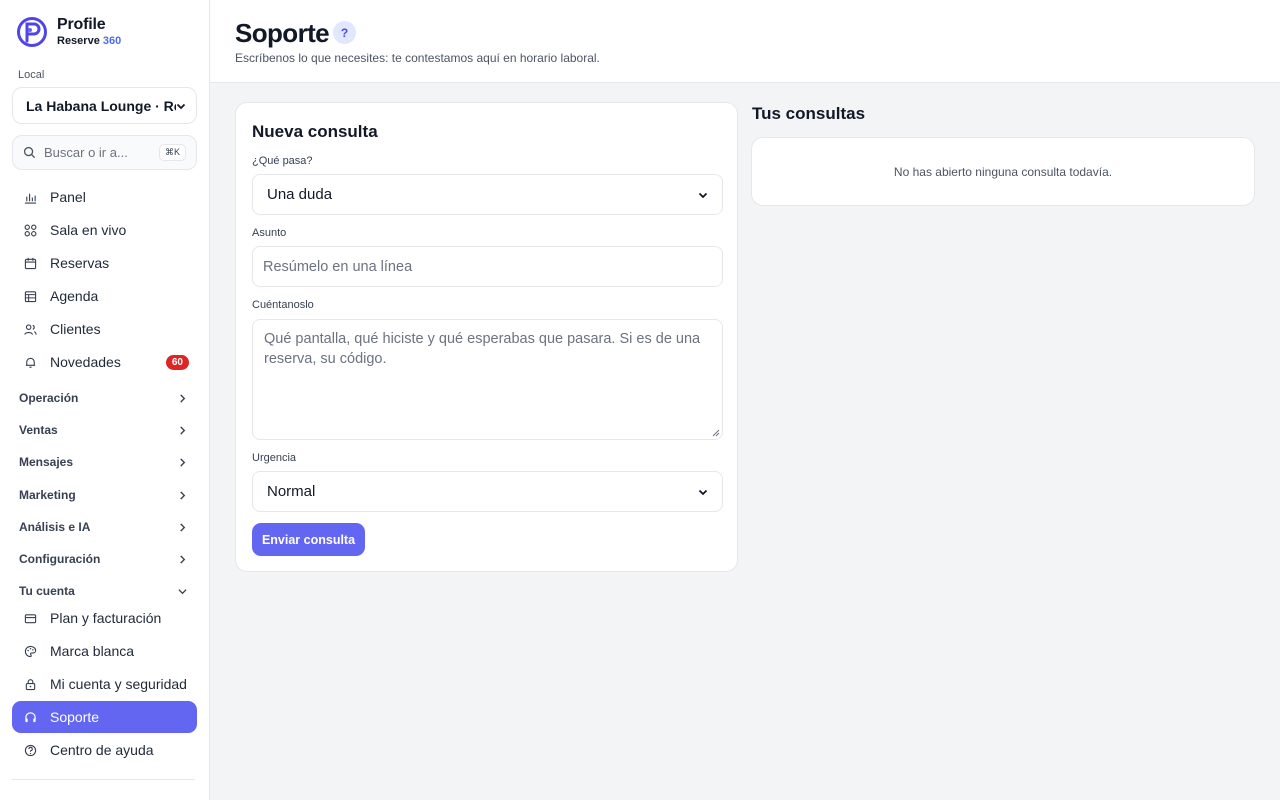 The width and height of the screenshot is (1280, 800). Describe the element at coordinates (30, 296) in the screenshot. I see `table-icon` at that location.